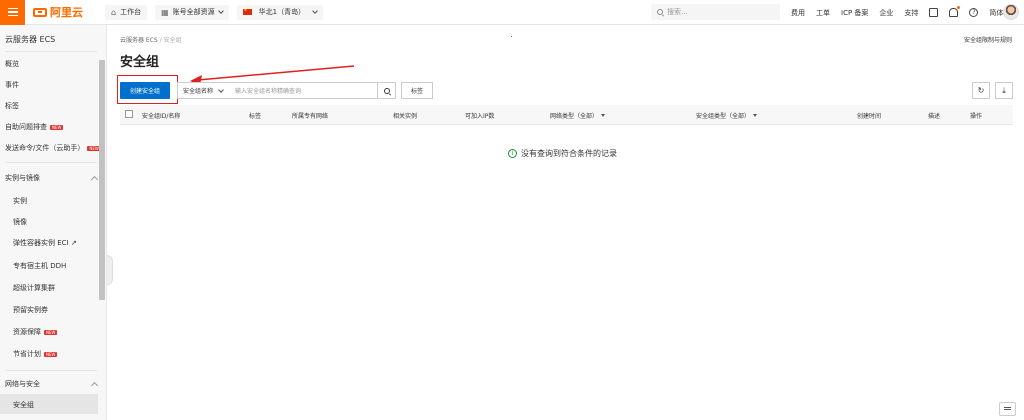 The width and height of the screenshot is (1024, 420). Describe the element at coordinates (102, 180) in the screenshot. I see `sidebar-scrollbar` at that location.